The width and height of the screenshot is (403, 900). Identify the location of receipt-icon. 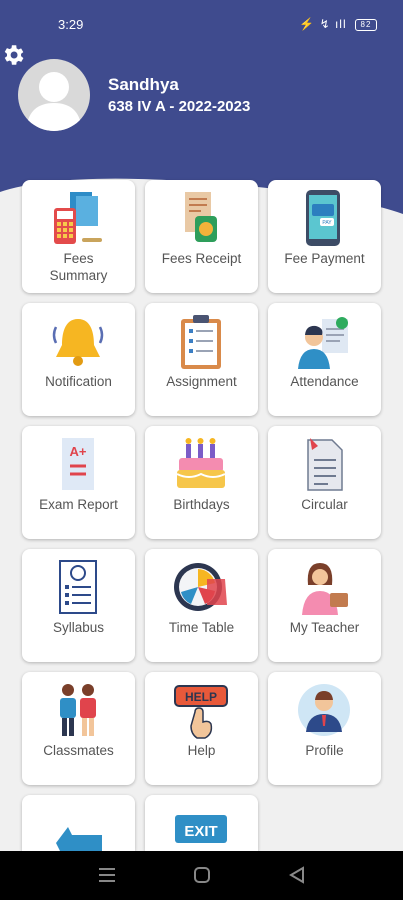
(201, 217).